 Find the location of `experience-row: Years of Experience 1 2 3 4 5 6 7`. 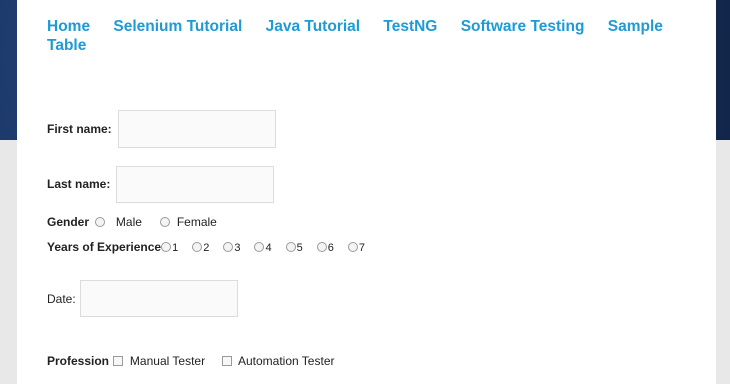

experience-row: Years of Experience 1 2 3 4 5 6 7 is located at coordinates (213, 247).